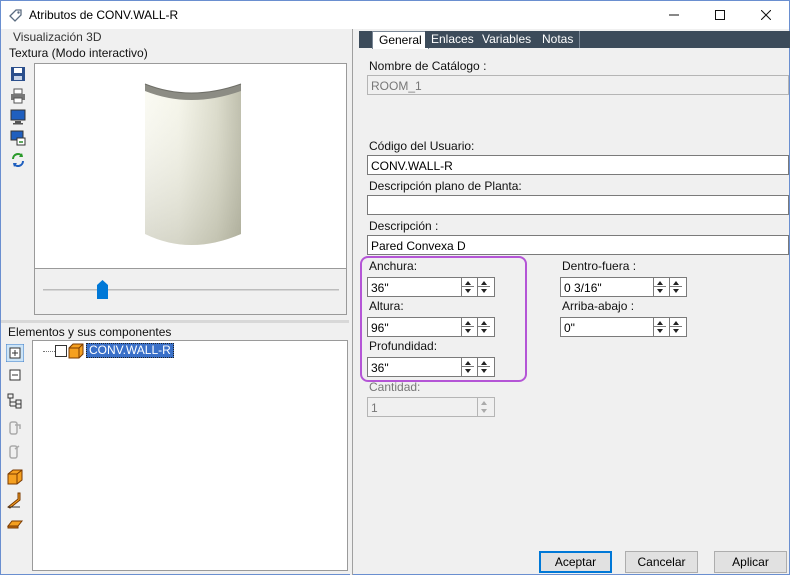  What do you see at coordinates (661, 562) in the screenshot?
I see `cancel-button: Cancelar` at bounding box center [661, 562].